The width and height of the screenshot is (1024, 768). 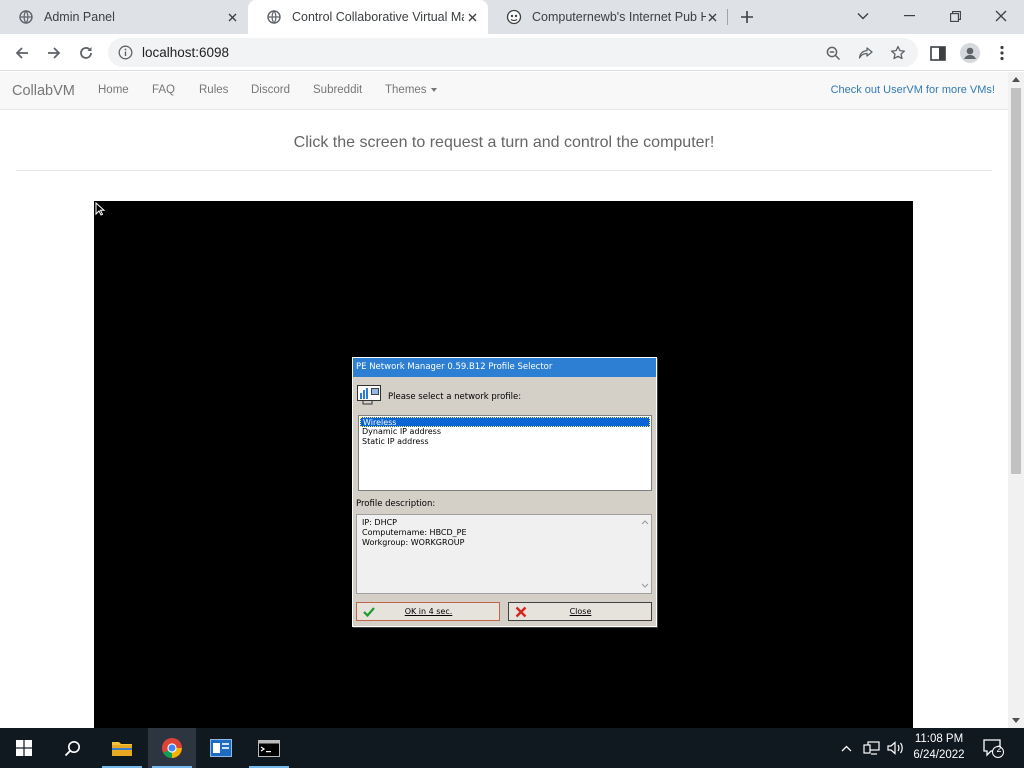 I want to click on restore-button, so click(x=955, y=16).